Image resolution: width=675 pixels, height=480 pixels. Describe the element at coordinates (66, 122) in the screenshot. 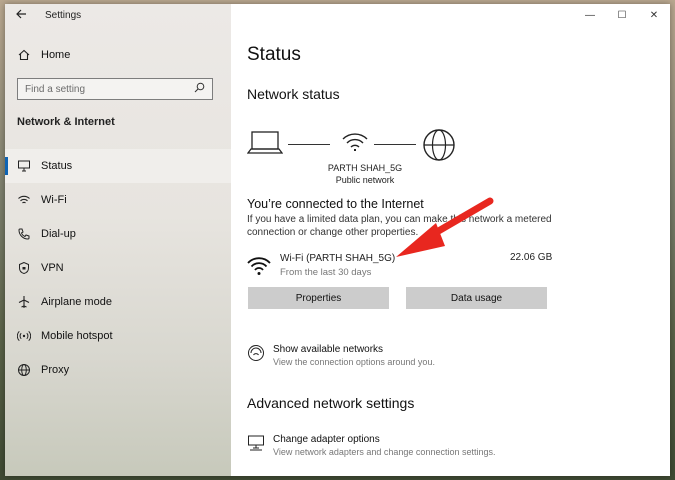

I see `section-label: Network & Internet` at that location.